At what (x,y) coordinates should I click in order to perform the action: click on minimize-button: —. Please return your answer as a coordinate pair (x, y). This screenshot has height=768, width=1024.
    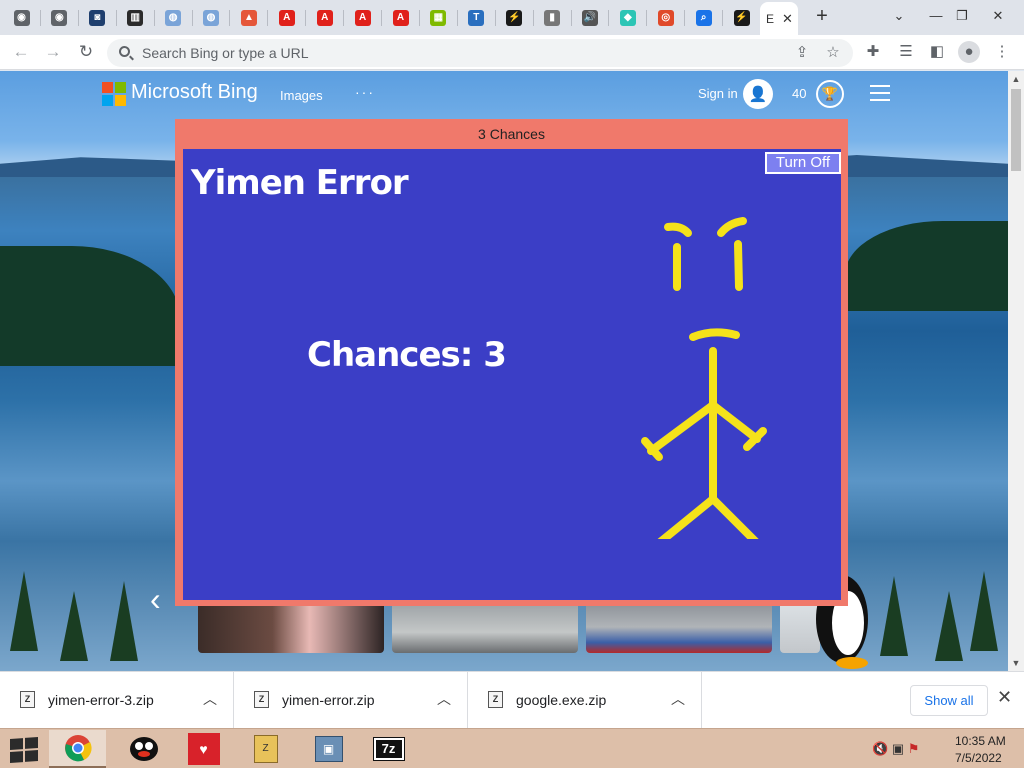
    Looking at the image, I should click on (936, 16).